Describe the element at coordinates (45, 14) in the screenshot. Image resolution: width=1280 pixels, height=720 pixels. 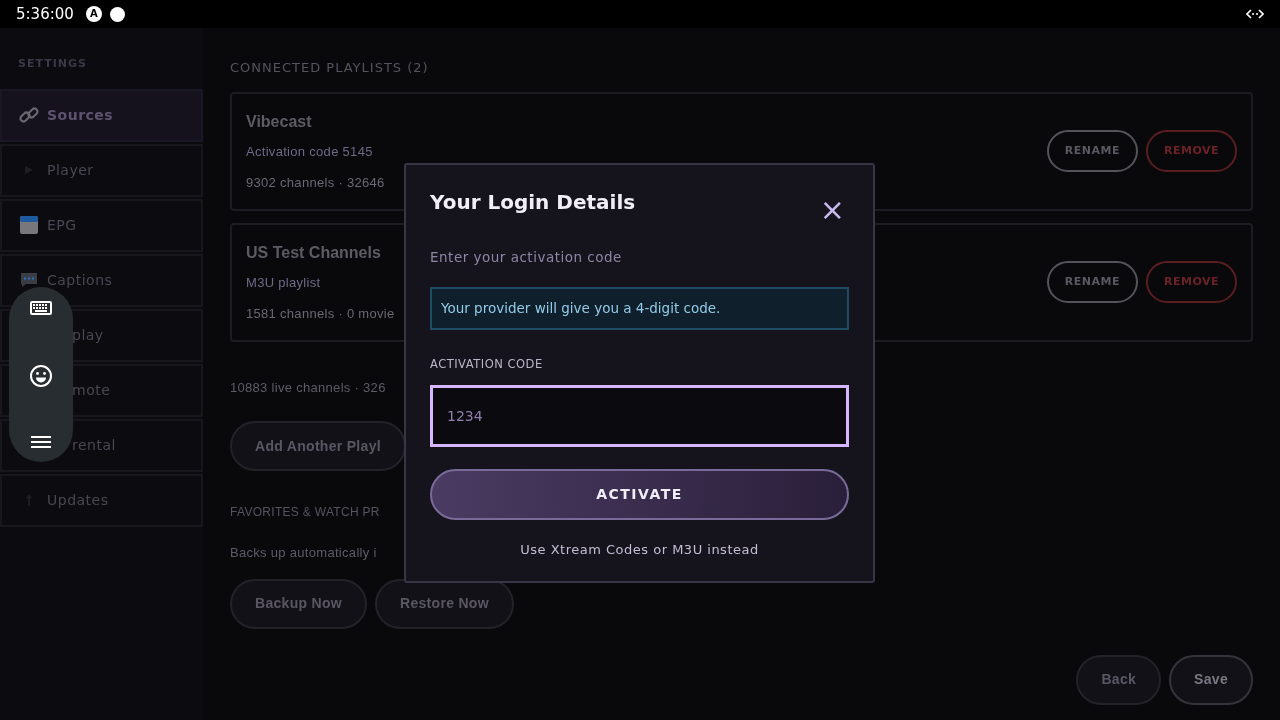
I see `clock-time: 5:36:00` at that location.